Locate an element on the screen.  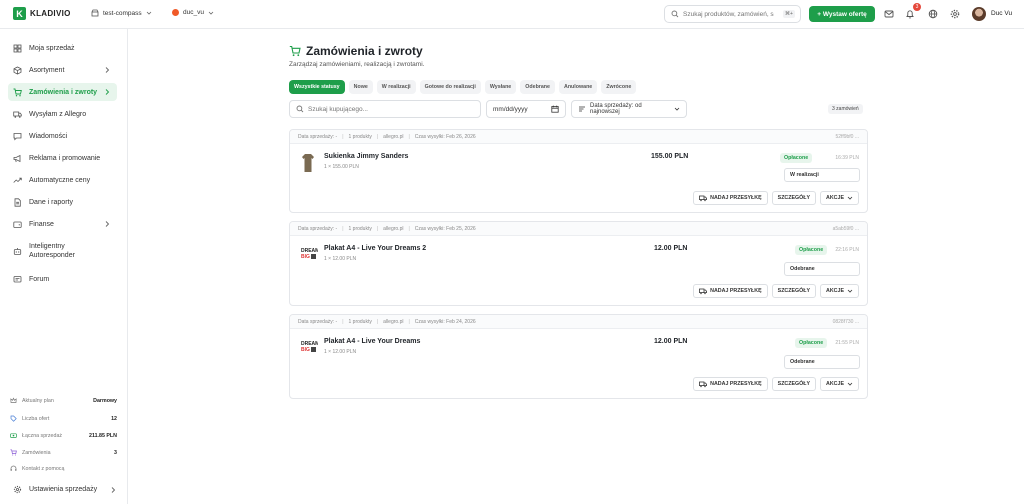
user-name: Duc Vu is located at coordinates (1001, 13).